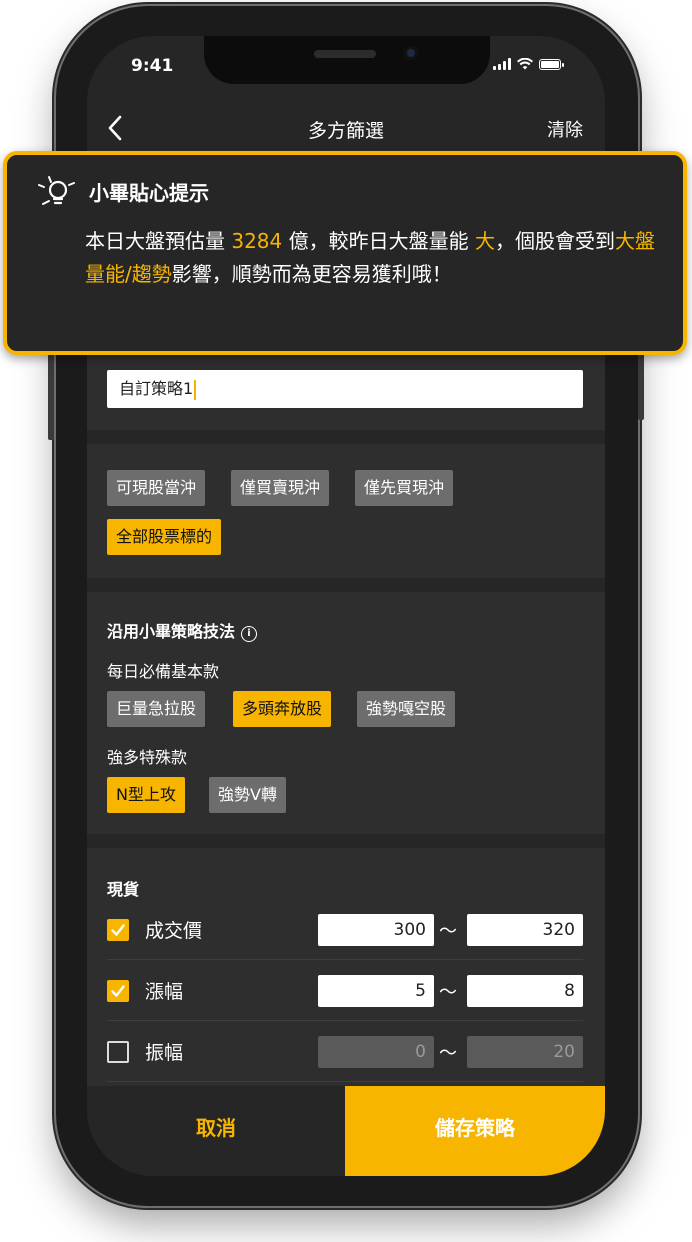 The height and width of the screenshot is (1242, 692). I want to click on max-input: 320, so click(525, 930).